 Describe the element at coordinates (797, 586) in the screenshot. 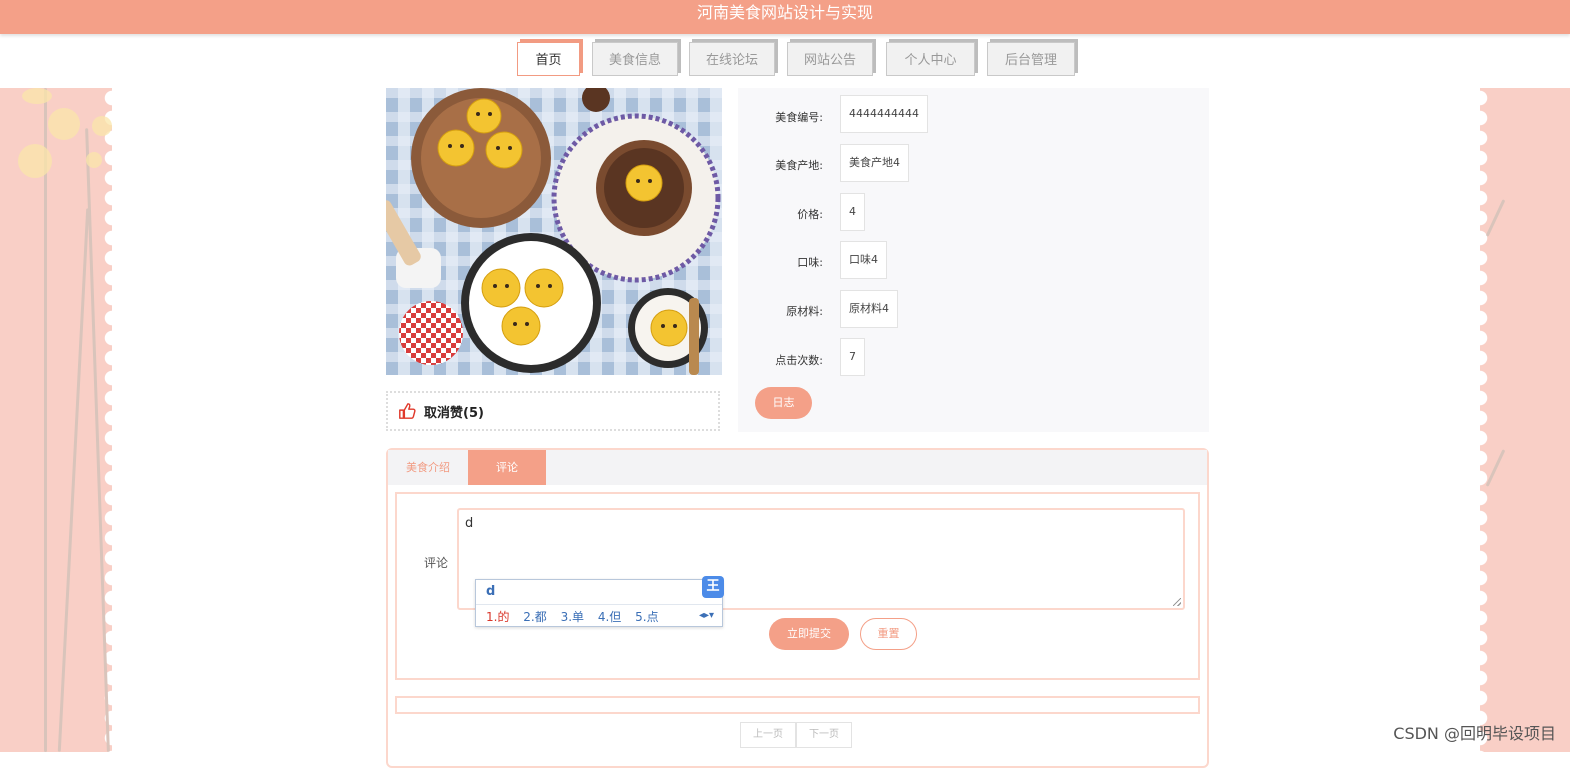

I see `comment-form: 评论 d d 王 1.的 2.都 3.单 4.但 5.点 ◂▸▾ 立即提交 重置` at that location.